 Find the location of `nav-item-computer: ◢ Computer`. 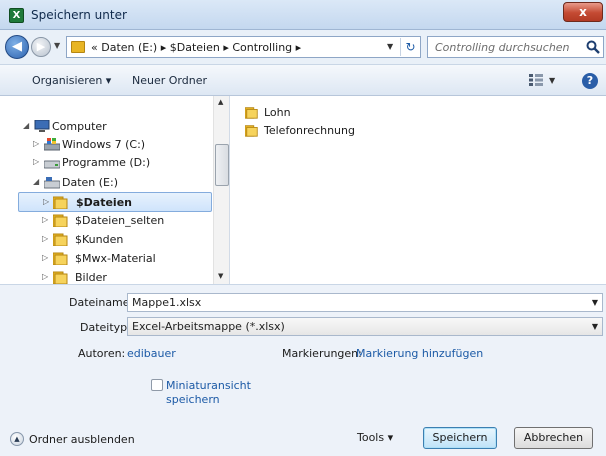

nav-item-computer: ◢ Computer is located at coordinates (107, 127).